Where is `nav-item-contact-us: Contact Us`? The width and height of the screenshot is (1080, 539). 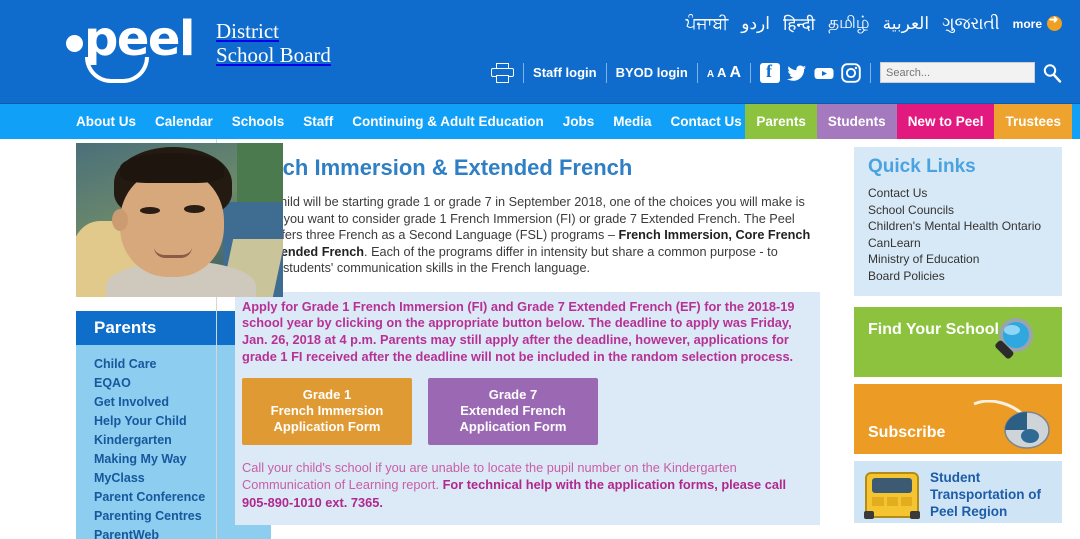 nav-item-contact-us: Contact Us is located at coordinates (706, 121).